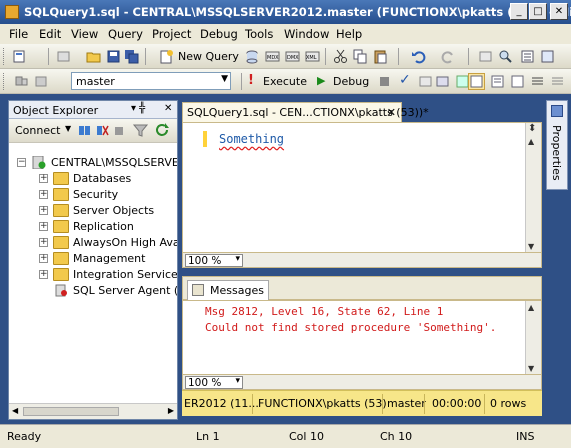  Describe the element at coordinates (21, 162) in the screenshot. I see `collapse-toggle: −` at that location.